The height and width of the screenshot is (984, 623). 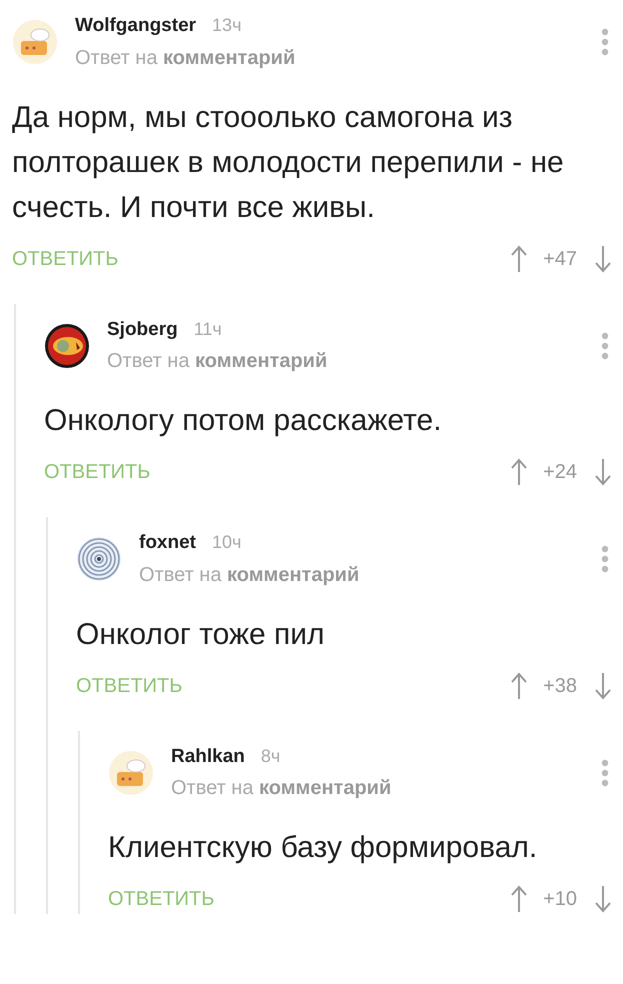 I want to click on username: Rahlkan, so click(x=208, y=756).